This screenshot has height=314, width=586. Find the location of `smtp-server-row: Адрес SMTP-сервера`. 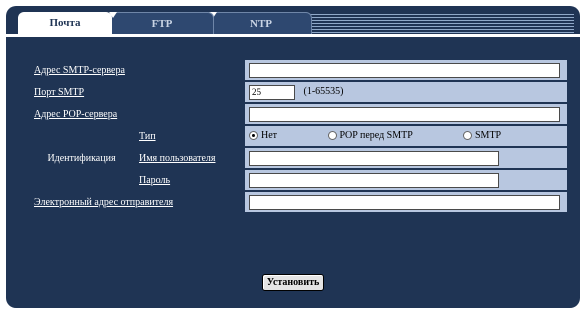

smtp-server-row: Адрес SMTP-сервера is located at coordinates (298, 70).